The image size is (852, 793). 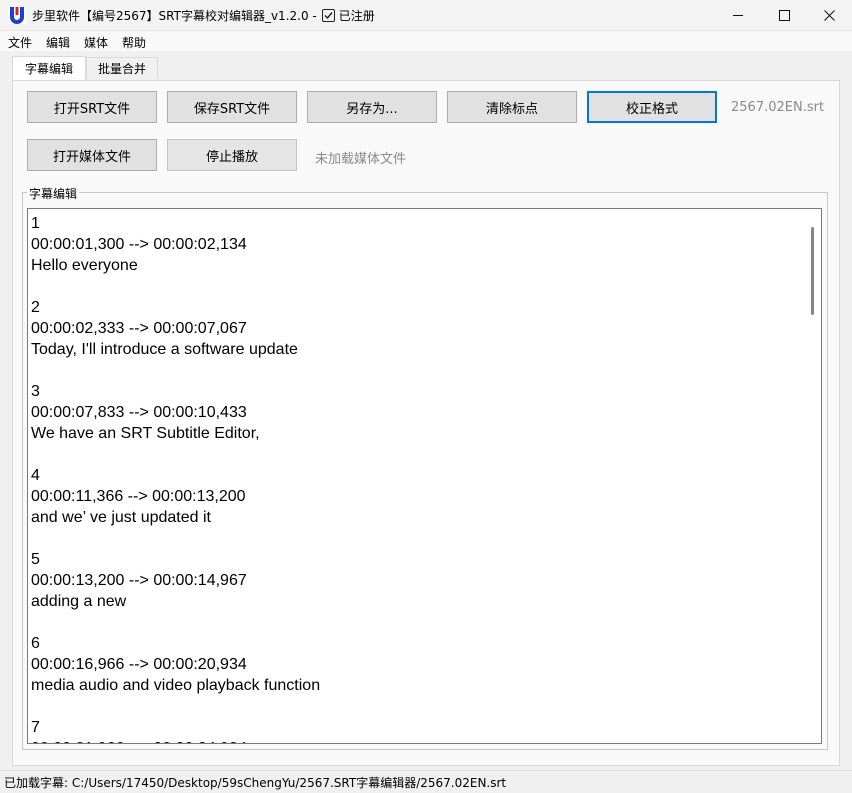 What do you see at coordinates (84, 265) in the screenshot?
I see `editor-line: Hello everyone` at bounding box center [84, 265].